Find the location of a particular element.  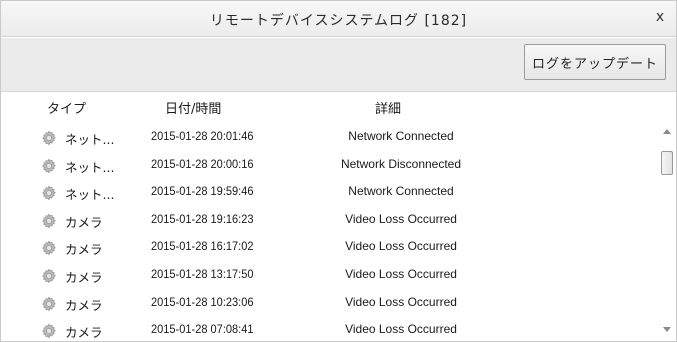

title-bar: リモートデバイスシステムログ [182] x is located at coordinates (338, 19).